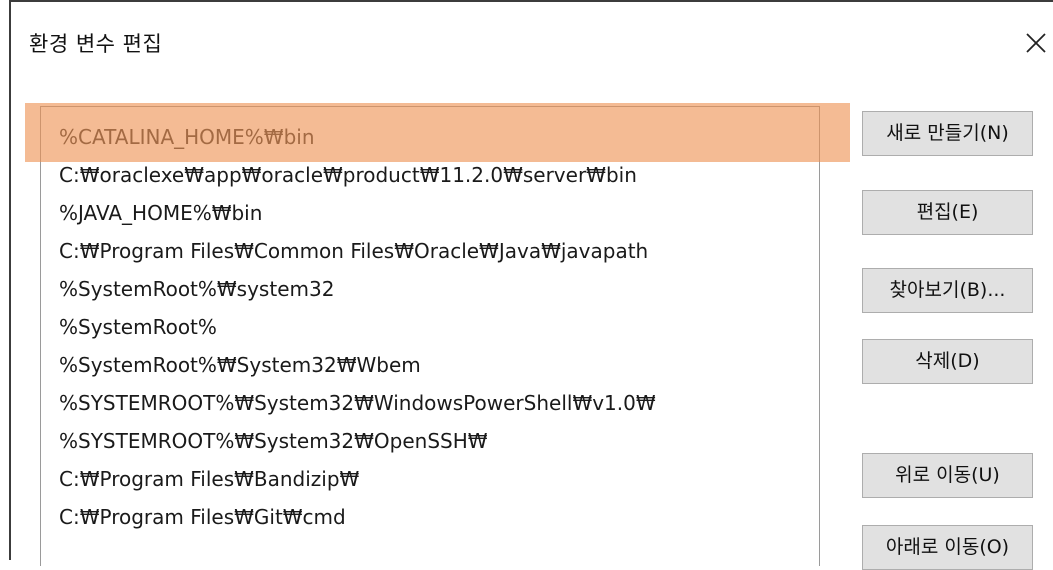 The width and height of the screenshot is (1053, 570). Describe the element at coordinates (1036, 43) in the screenshot. I see `close-icon` at that location.